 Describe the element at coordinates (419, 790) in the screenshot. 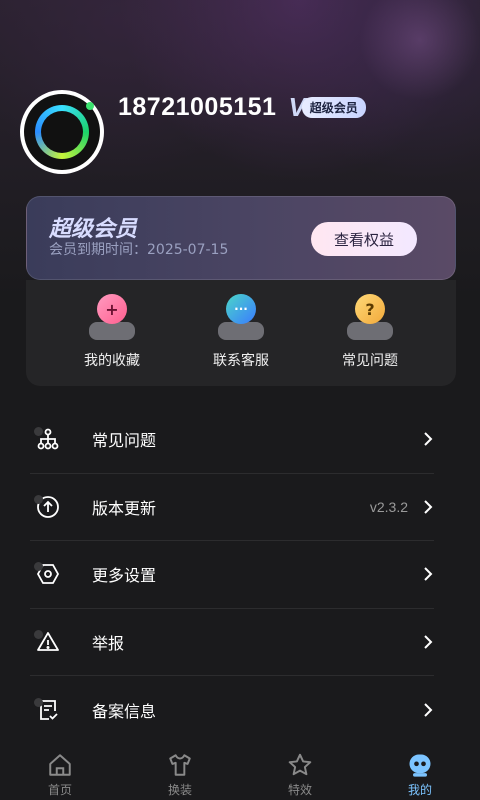

I see `tab-label: 我的` at that location.